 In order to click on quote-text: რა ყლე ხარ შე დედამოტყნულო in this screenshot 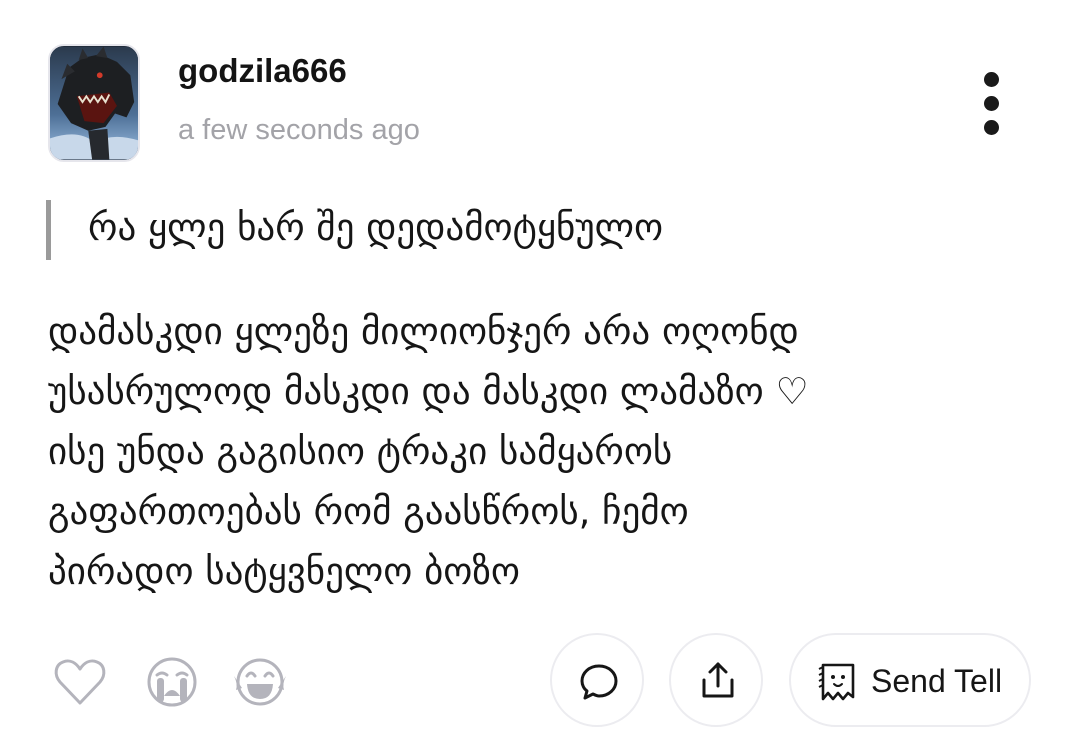, I will do `click(376, 227)`.